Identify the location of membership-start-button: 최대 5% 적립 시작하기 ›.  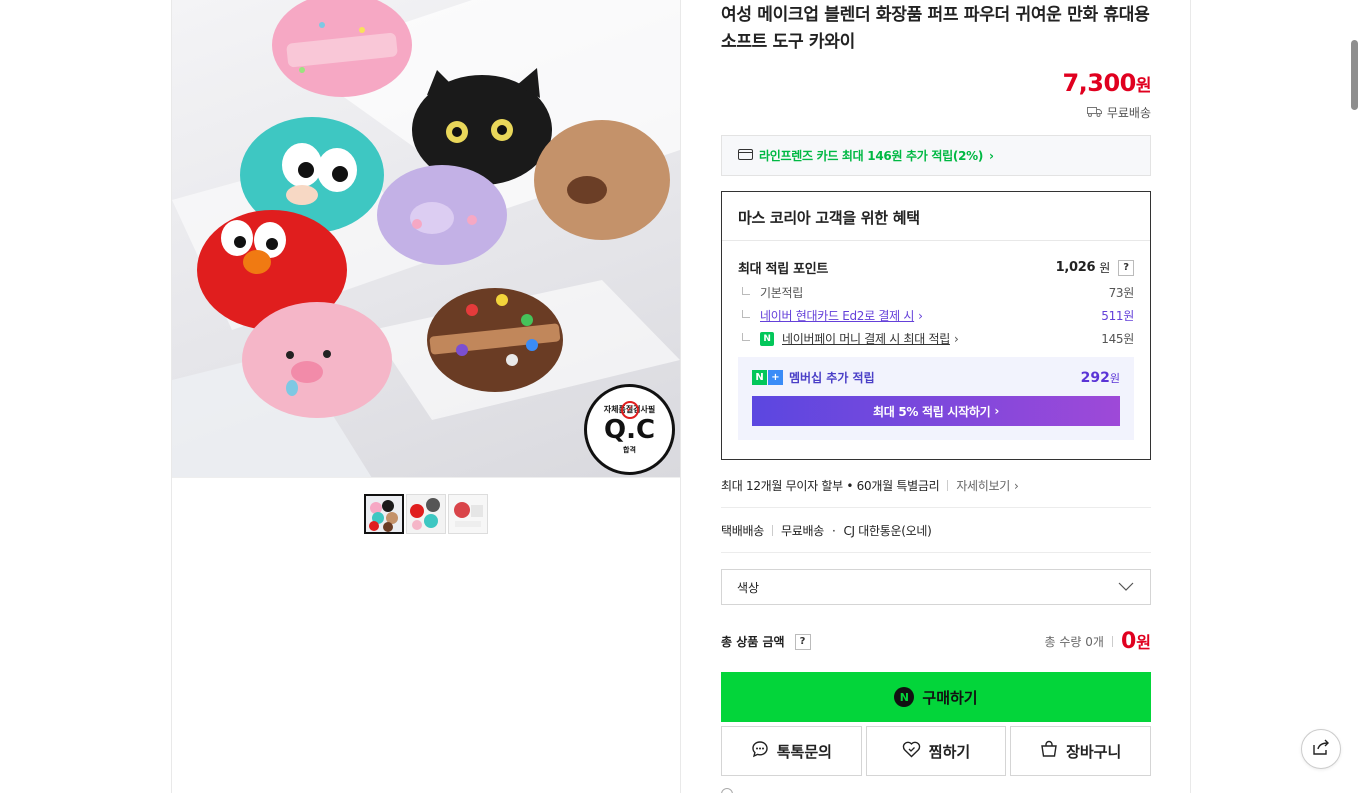
(936, 411).